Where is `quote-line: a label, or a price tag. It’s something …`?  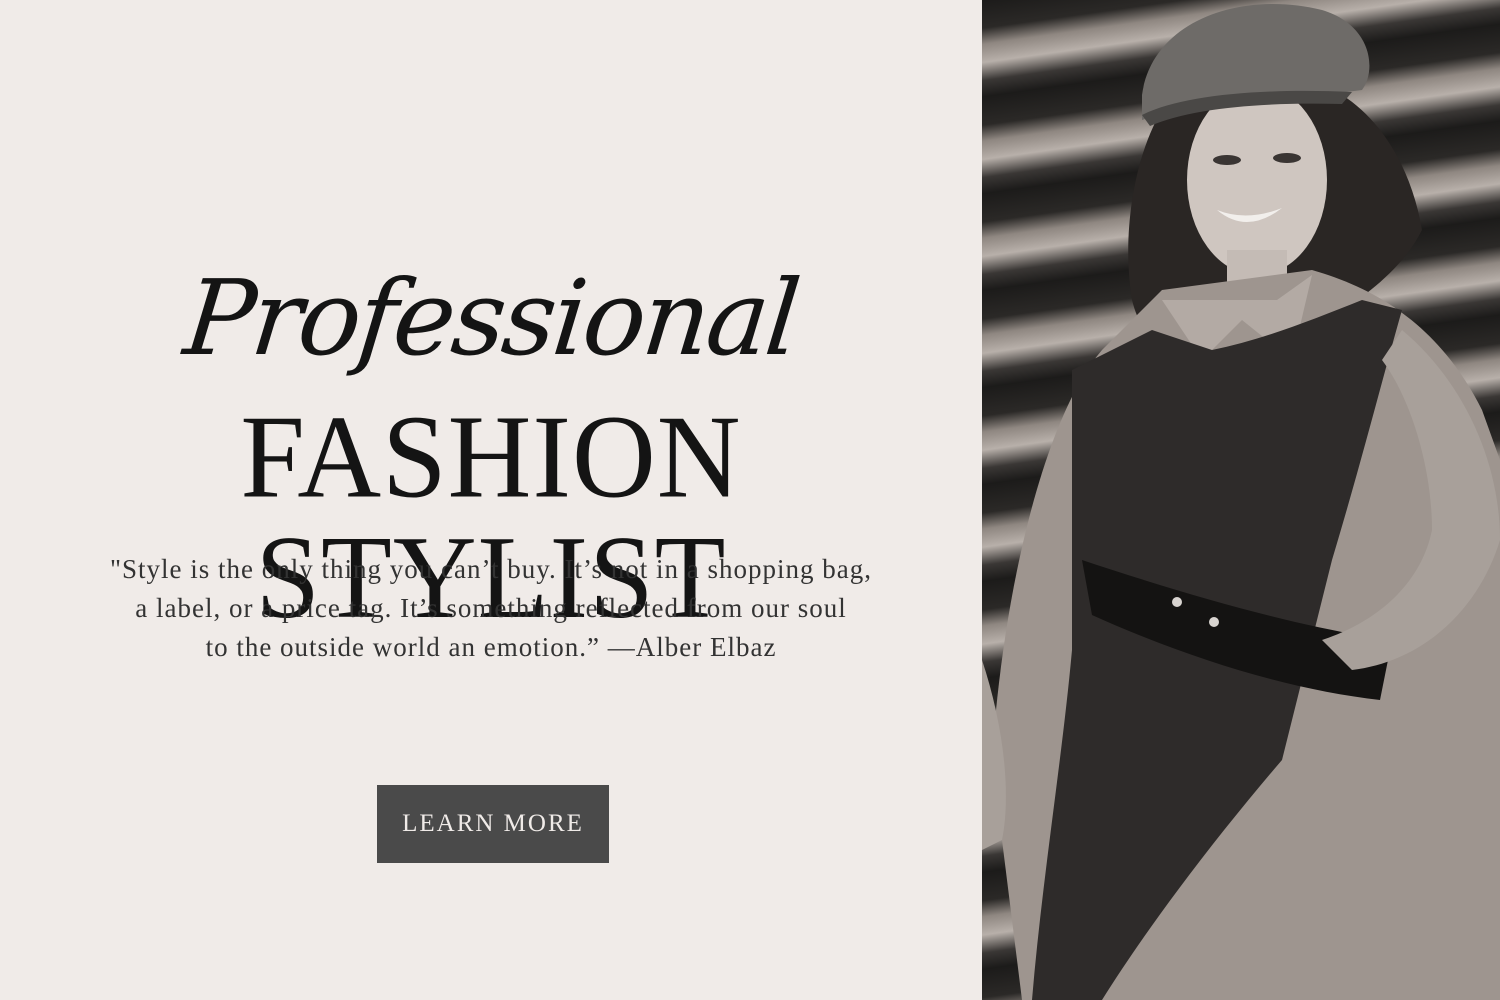 quote-line: a label, or a price tag. It’s something … is located at coordinates (491, 608).